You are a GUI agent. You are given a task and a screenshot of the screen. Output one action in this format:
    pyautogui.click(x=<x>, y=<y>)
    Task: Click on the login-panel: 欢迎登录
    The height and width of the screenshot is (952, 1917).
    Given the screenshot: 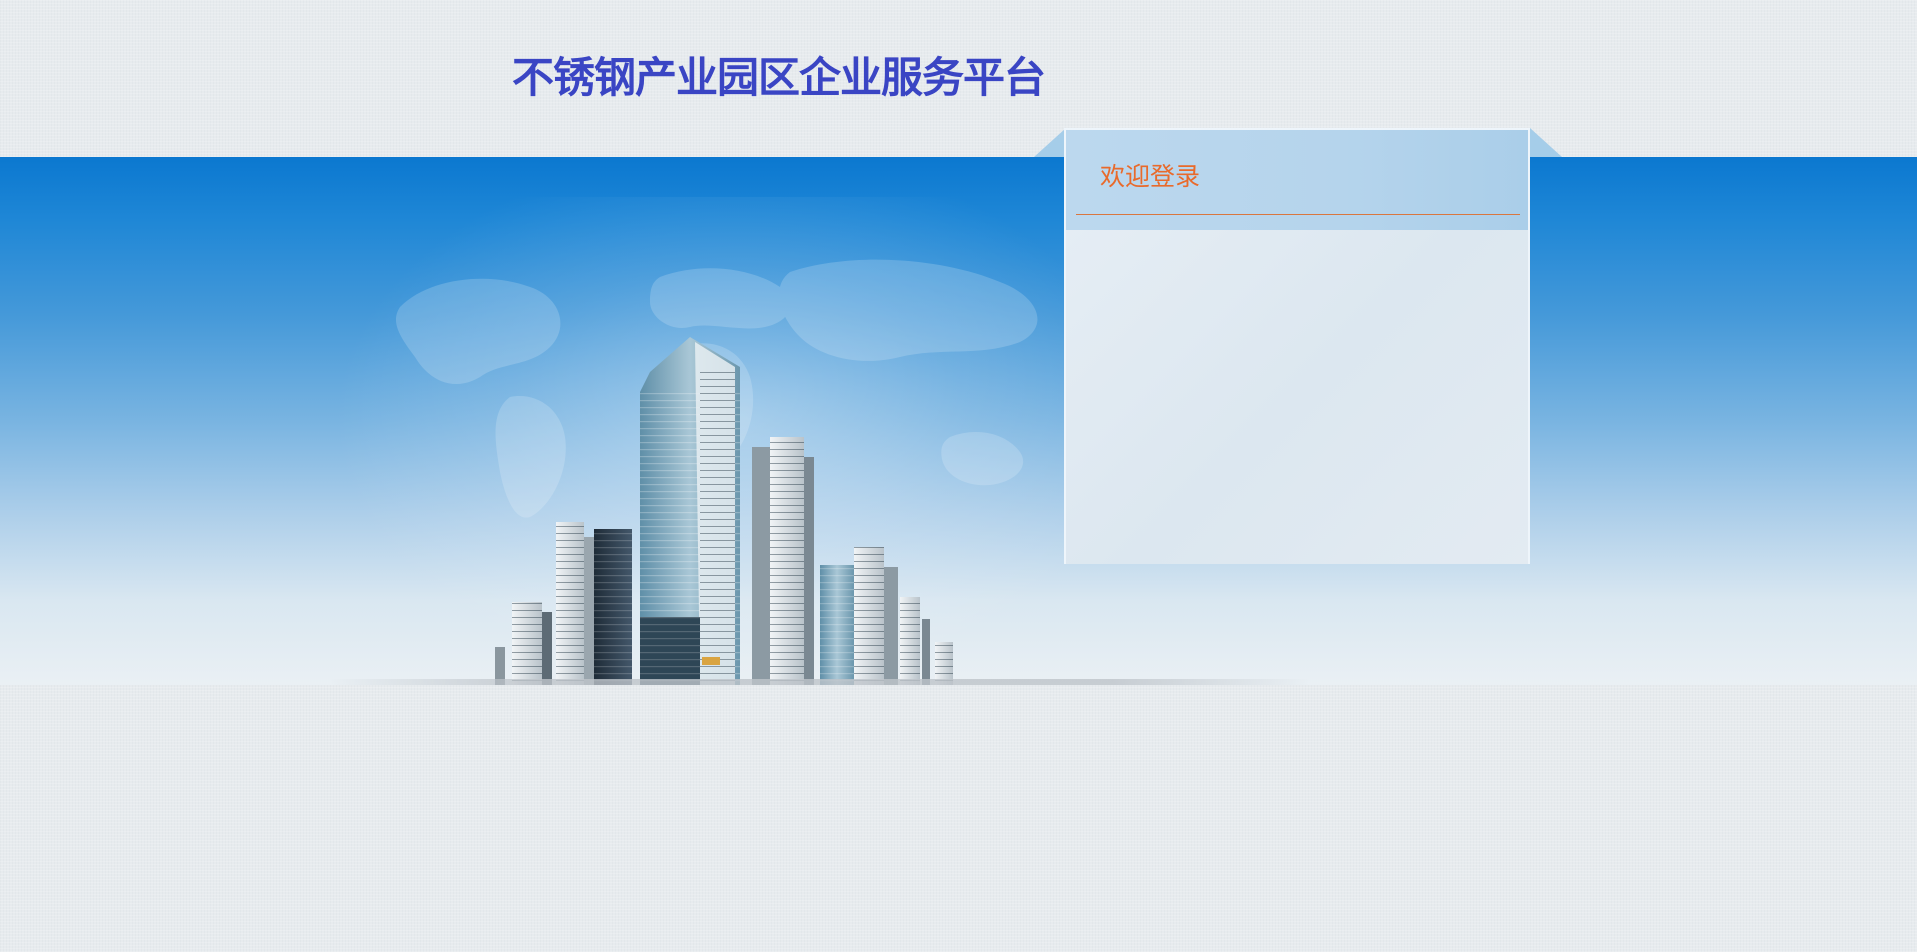 What is the action you would take?
    pyautogui.click(x=1297, y=346)
    